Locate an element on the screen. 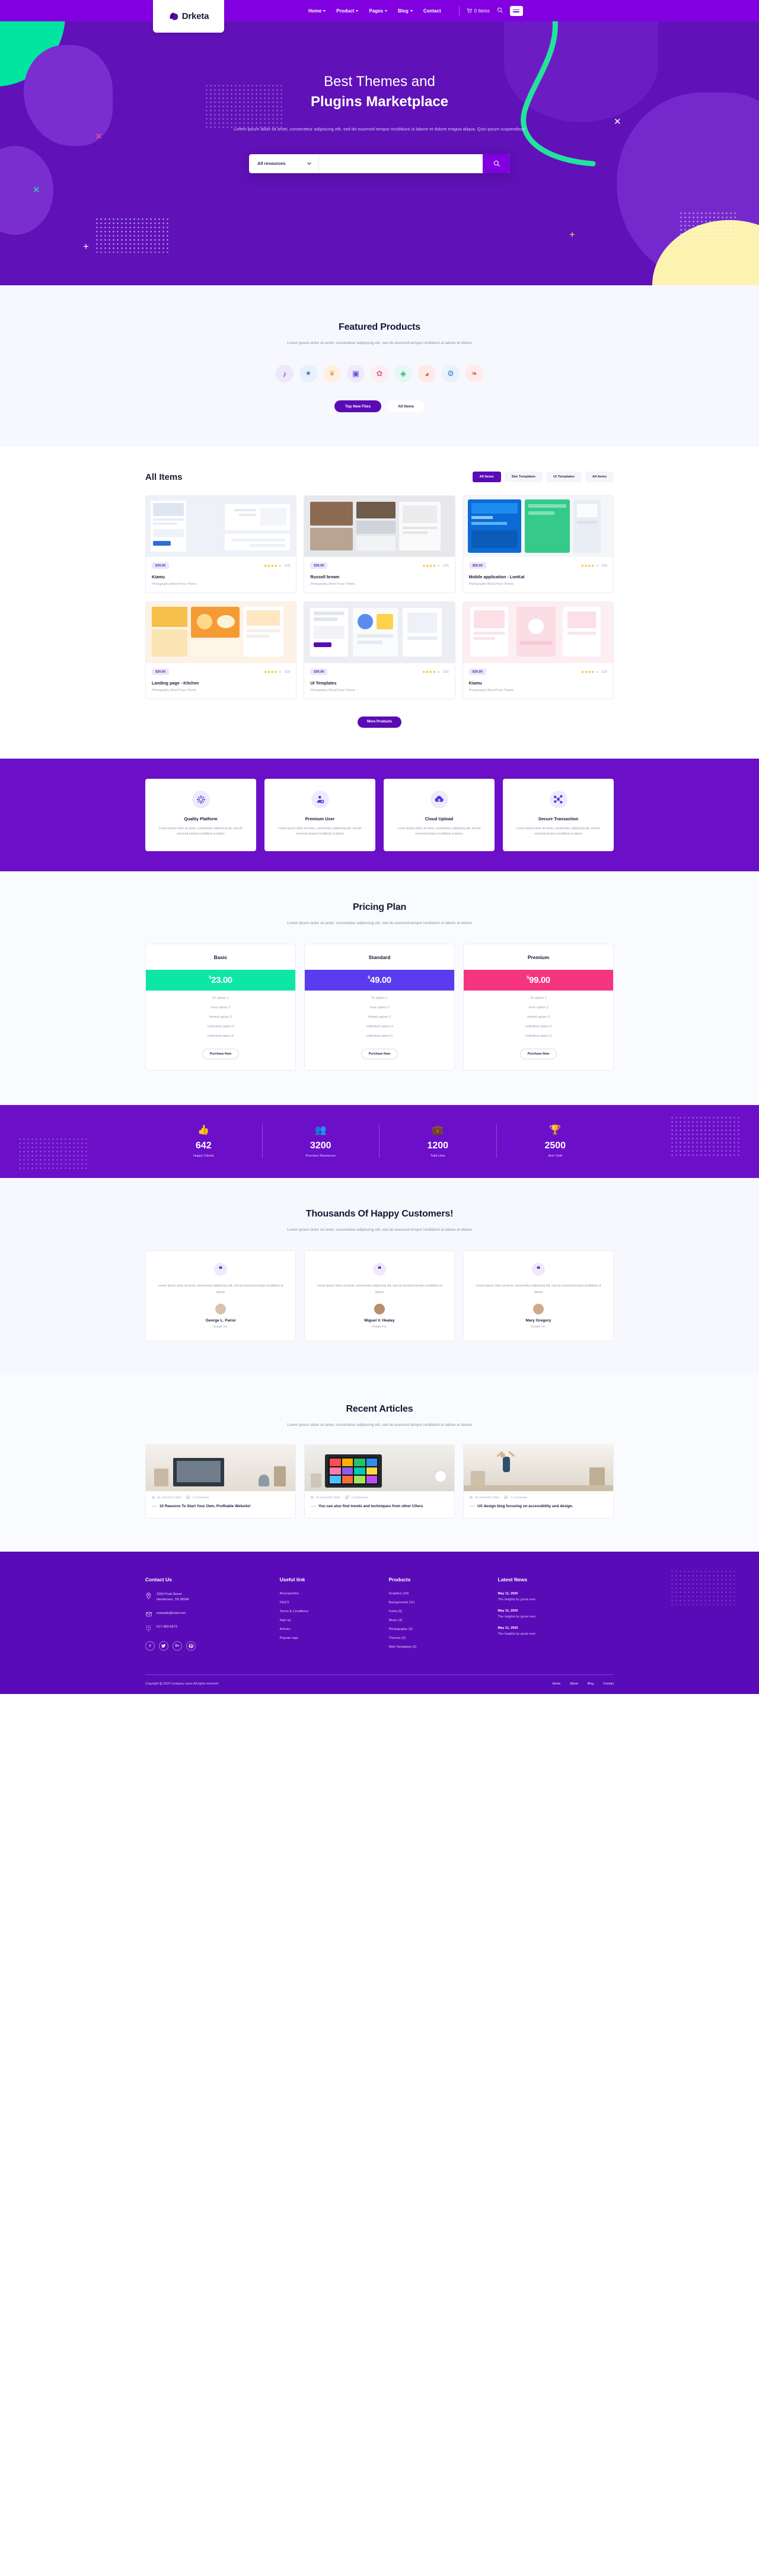 The image size is (759, 2576). stat-happy-clients: 👍 642 Happy Clients is located at coordinates (204, 1141).